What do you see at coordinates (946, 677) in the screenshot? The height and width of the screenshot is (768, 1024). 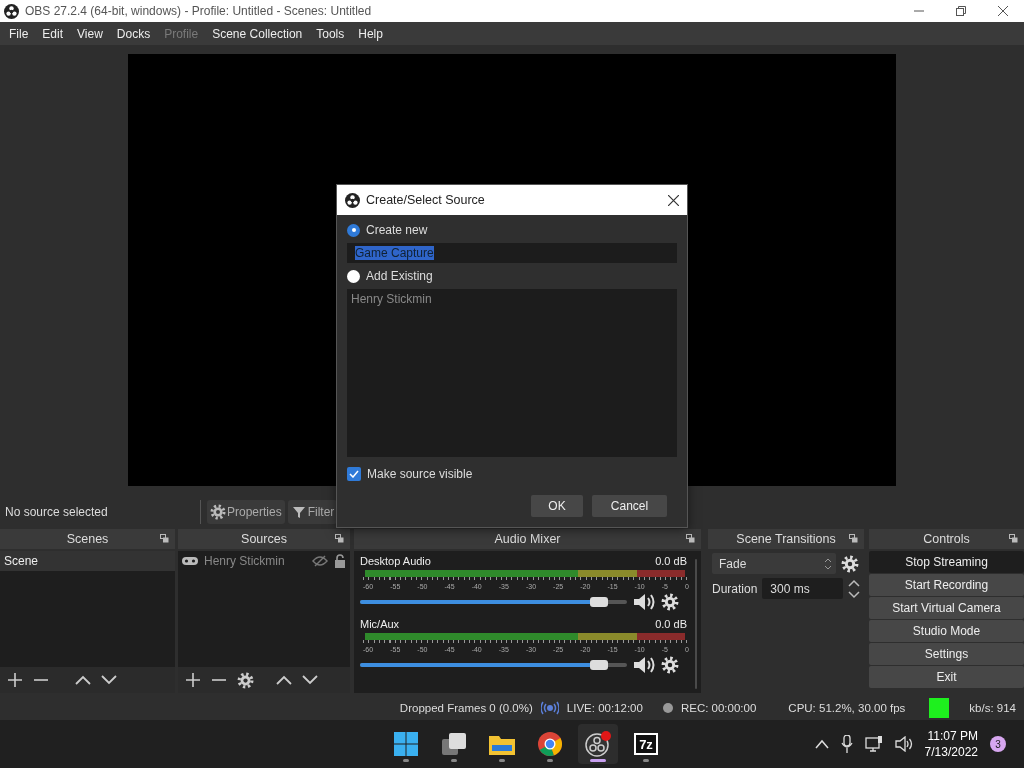 I see `control-button: Exit` at bounding box center [946, 677].